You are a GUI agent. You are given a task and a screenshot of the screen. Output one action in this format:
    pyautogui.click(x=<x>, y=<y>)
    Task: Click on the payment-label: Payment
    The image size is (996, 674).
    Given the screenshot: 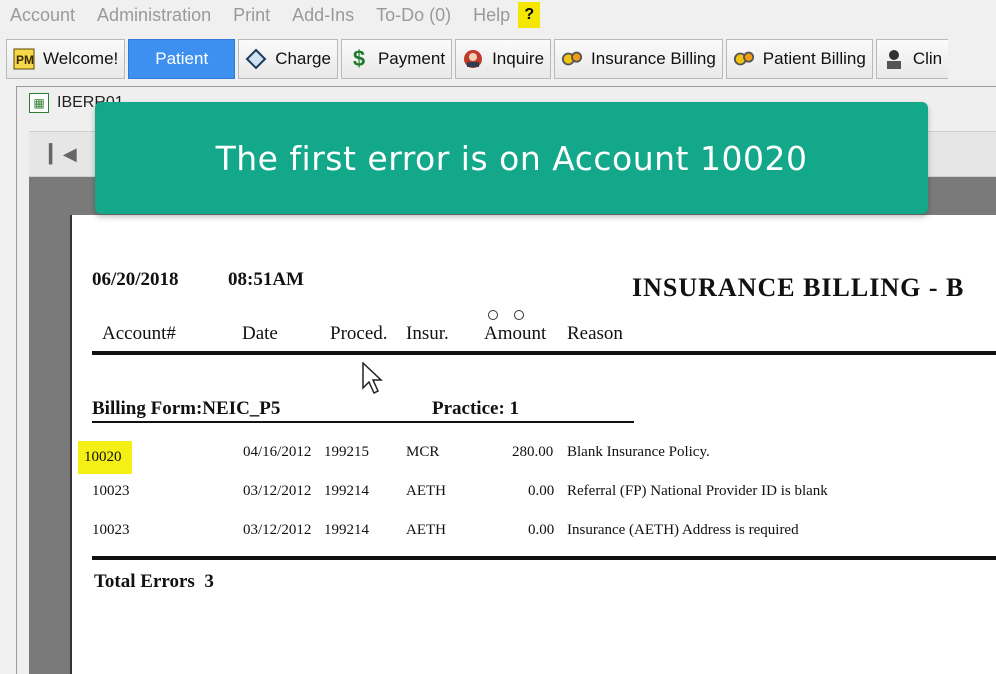 What is the action you would take?
    pyautogui.click(x=411, y=58)
    